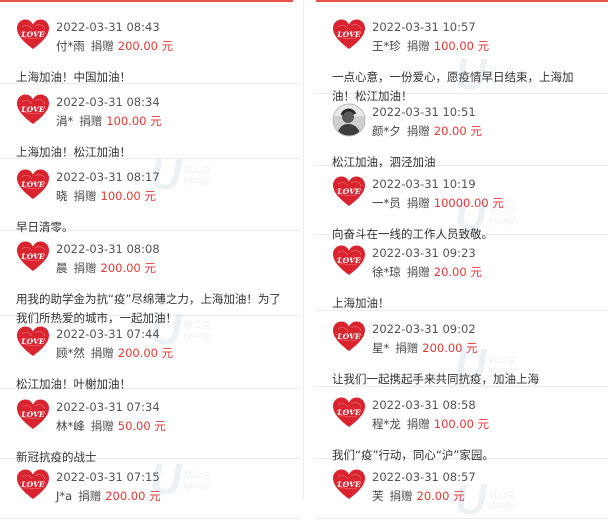 The width and height of the screenshot is (608, 525). What do you see at coordinates (386, 203) in the screenshot?
I see `donor-name: 一*员` at bounding box center [386, 203].